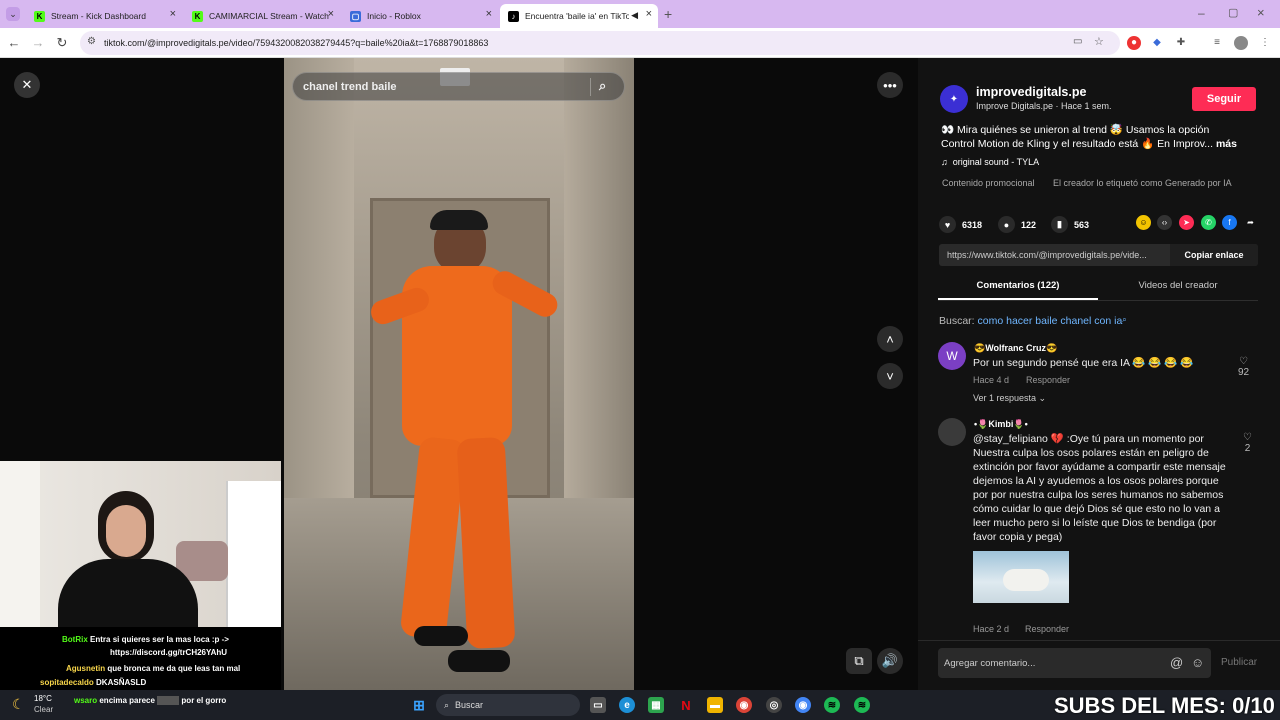 This screenshot has width=1280, height=720. What do you see at coordinates (954, 99) in the screenshot?
I see `author-avatar: ✦` at bounding box center [954, 99].